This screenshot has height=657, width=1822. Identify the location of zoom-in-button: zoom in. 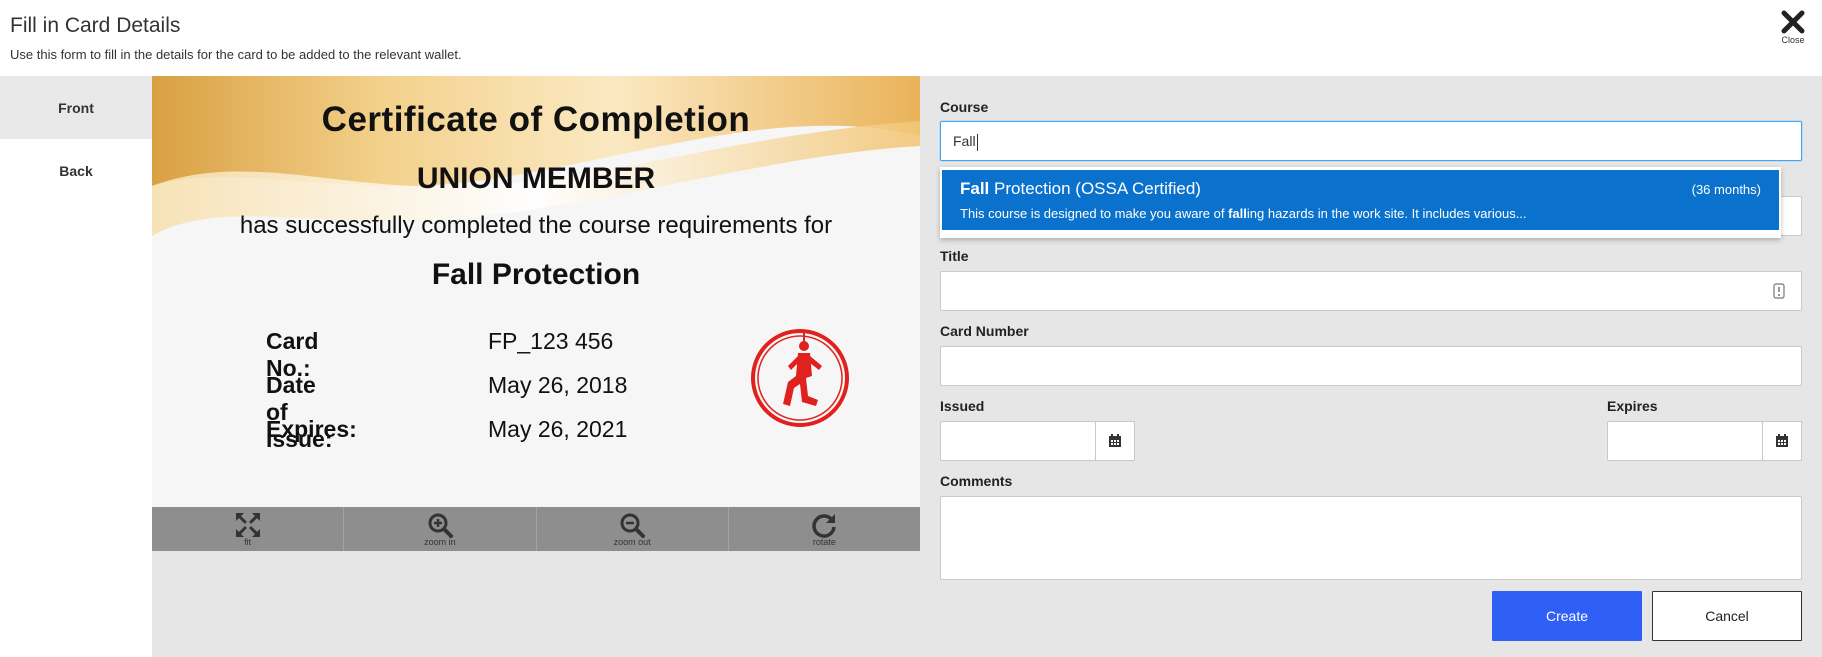
(440, 529).